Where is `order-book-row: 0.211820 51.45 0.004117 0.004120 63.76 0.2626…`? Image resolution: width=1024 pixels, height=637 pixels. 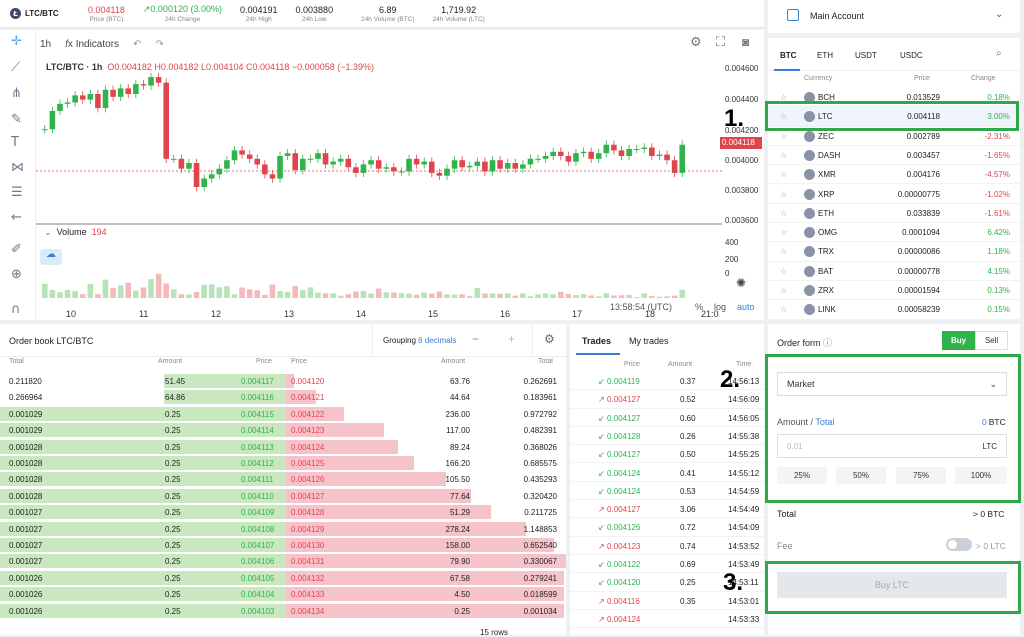 order-book-row: 0.211820 51.45 0.004117 0.004120 63.76 0.2626… is located at coordinates (283, 381).